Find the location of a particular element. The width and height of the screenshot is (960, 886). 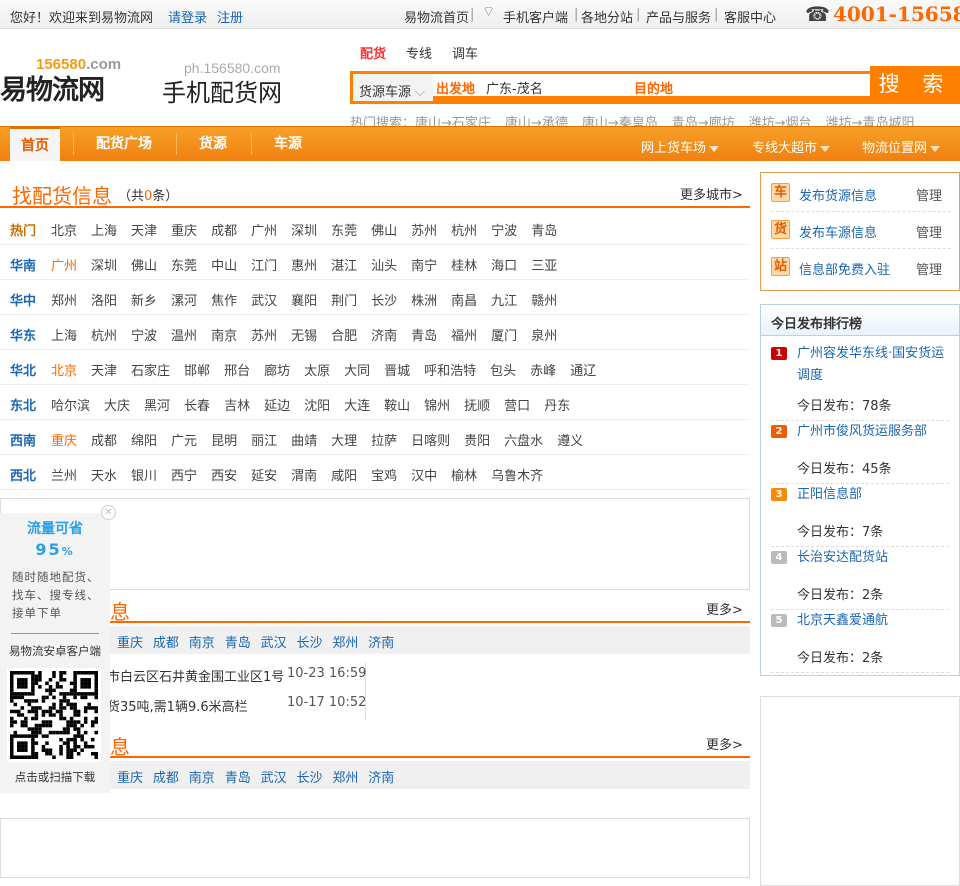

city-link: 渭南 is located at coordinates (304, 476).